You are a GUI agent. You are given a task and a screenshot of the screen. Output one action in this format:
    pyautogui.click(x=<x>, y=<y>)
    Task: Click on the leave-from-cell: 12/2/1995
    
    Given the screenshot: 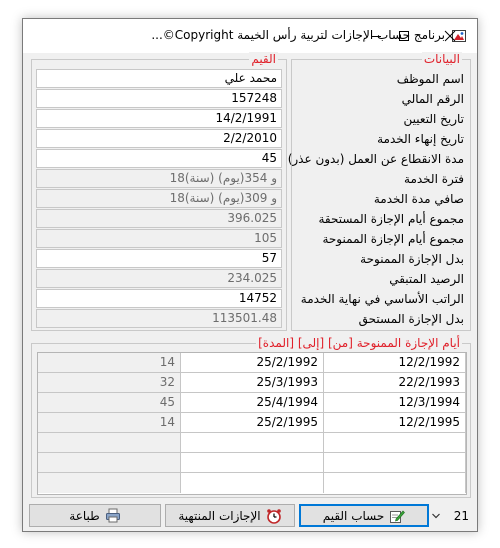 What is the action you would take?
    pyautogui.click(x=395, y=423)
    